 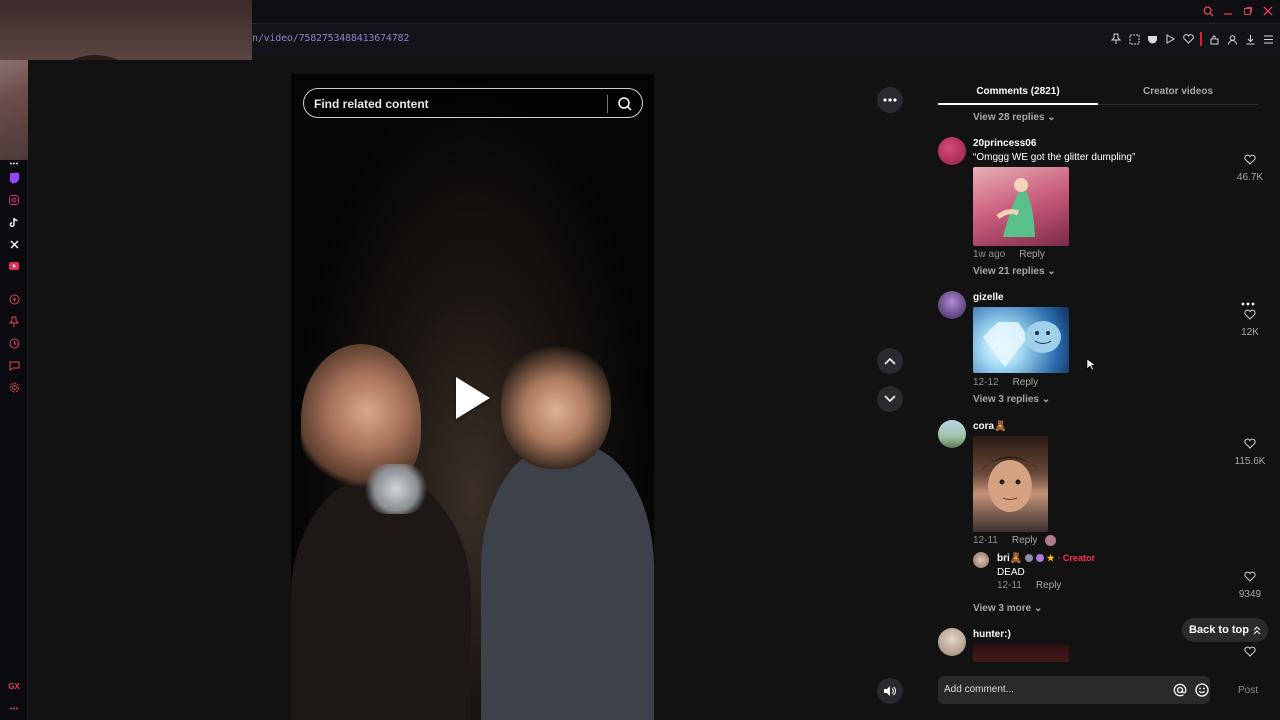 I want to click on view-more-label: View 3 more, so click(x=1002, y=608).